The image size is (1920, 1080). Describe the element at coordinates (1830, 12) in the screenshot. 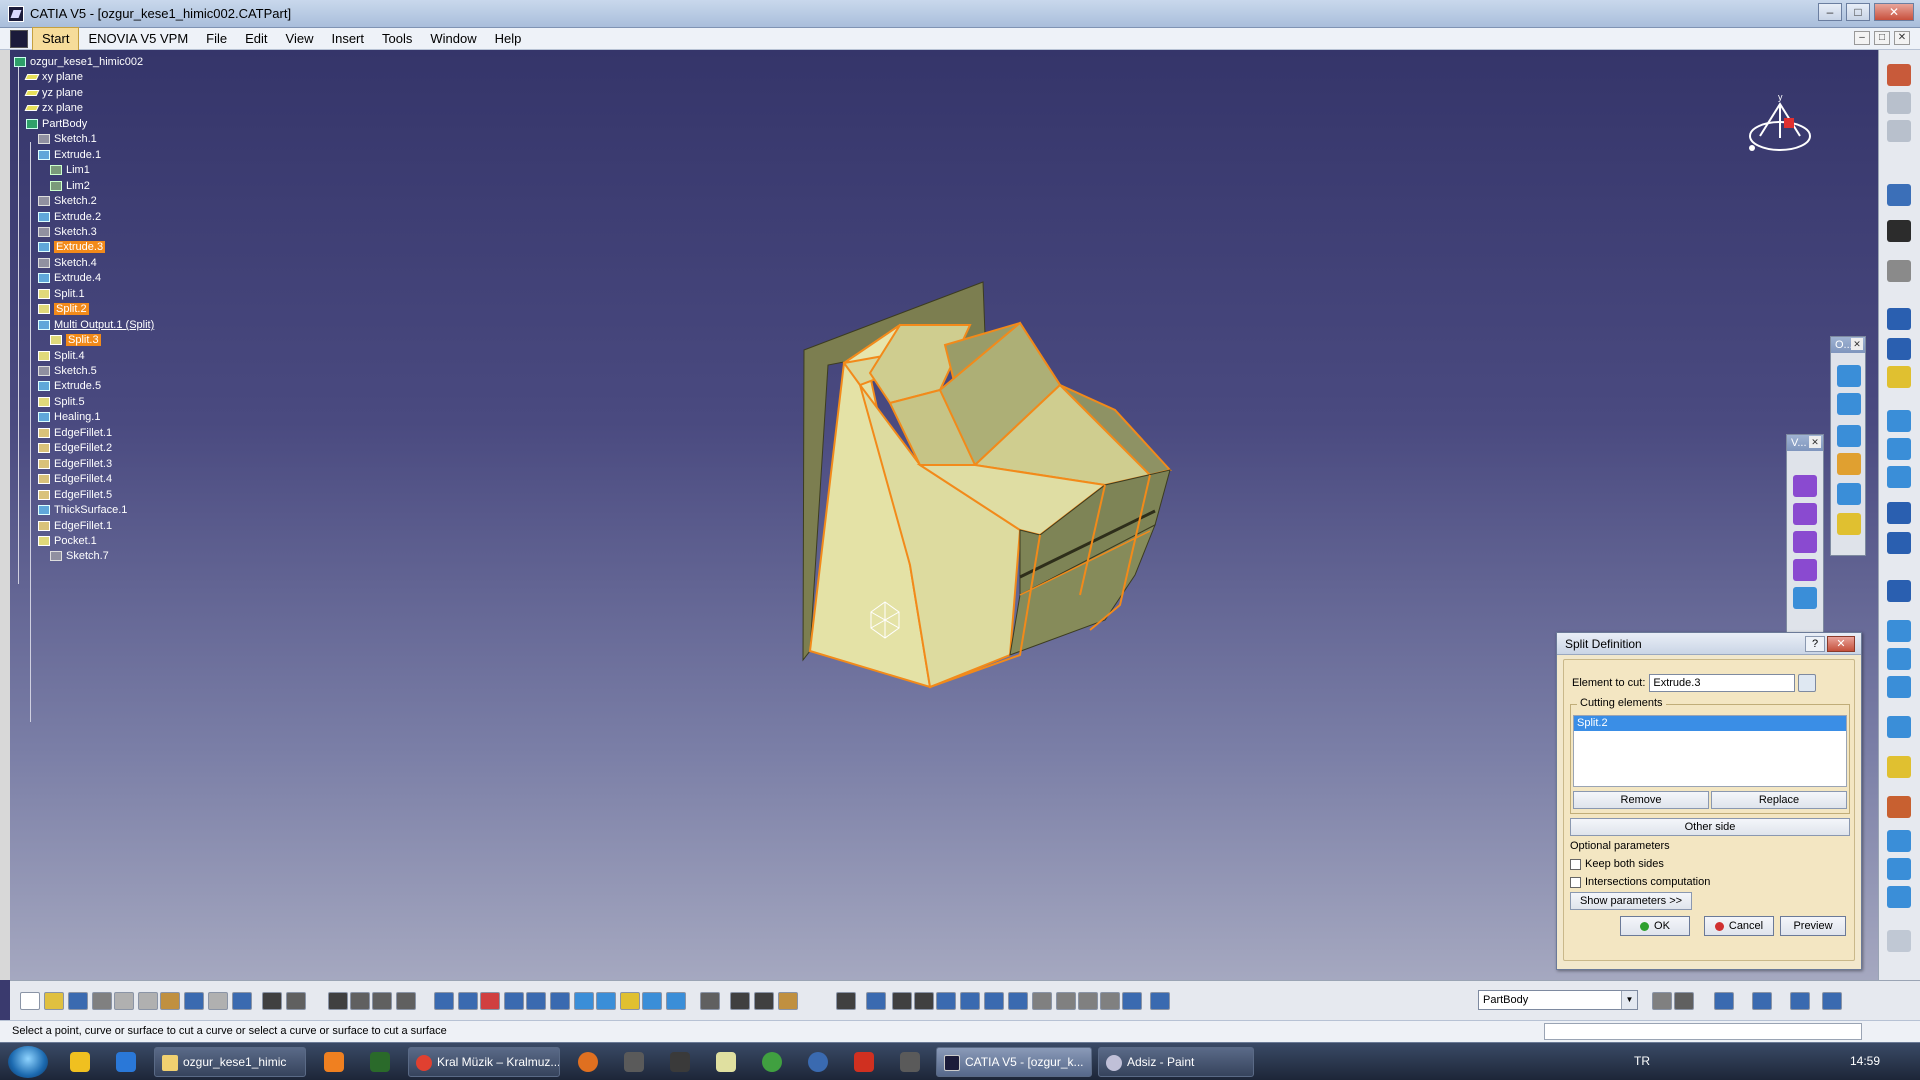

I see `minimize-button: –` at that location.